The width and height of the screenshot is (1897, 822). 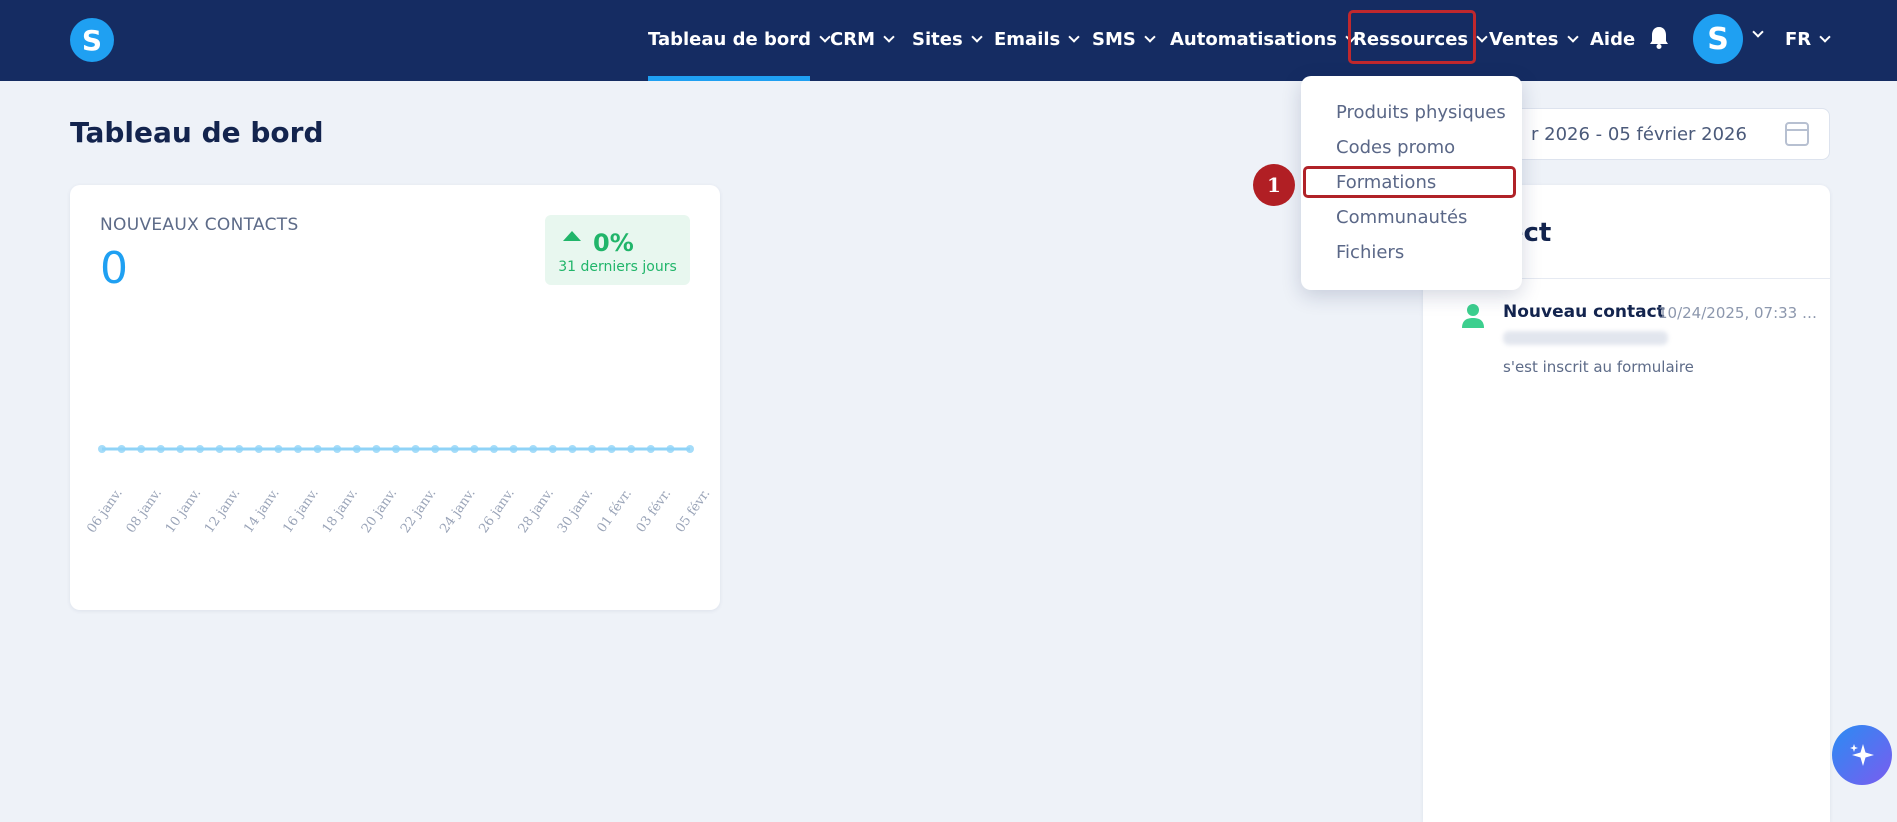 I want to click on menu-item-fichiers: Fichiers, so click(x=1370, y=252).